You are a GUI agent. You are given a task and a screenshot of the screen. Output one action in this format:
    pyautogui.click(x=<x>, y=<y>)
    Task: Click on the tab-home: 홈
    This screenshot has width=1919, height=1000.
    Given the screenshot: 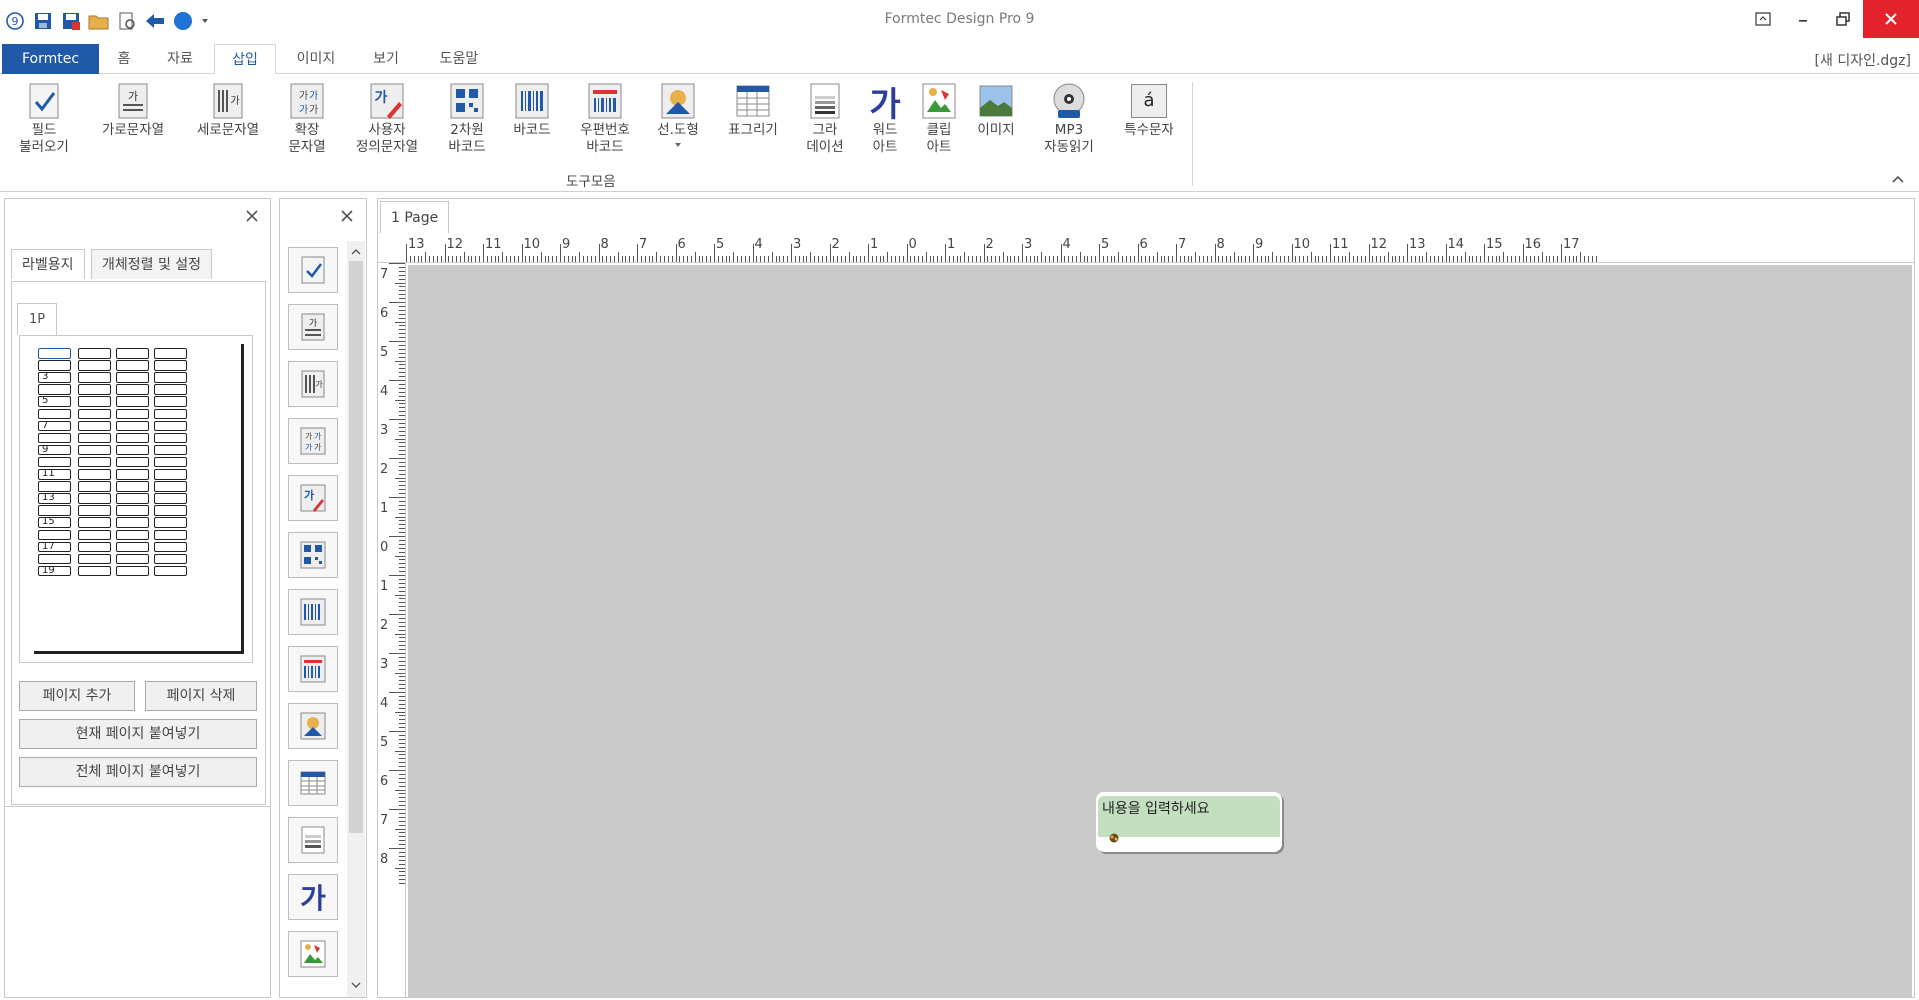 What is the action you would take?
    pyautogui.click(x=124, y=59)
    